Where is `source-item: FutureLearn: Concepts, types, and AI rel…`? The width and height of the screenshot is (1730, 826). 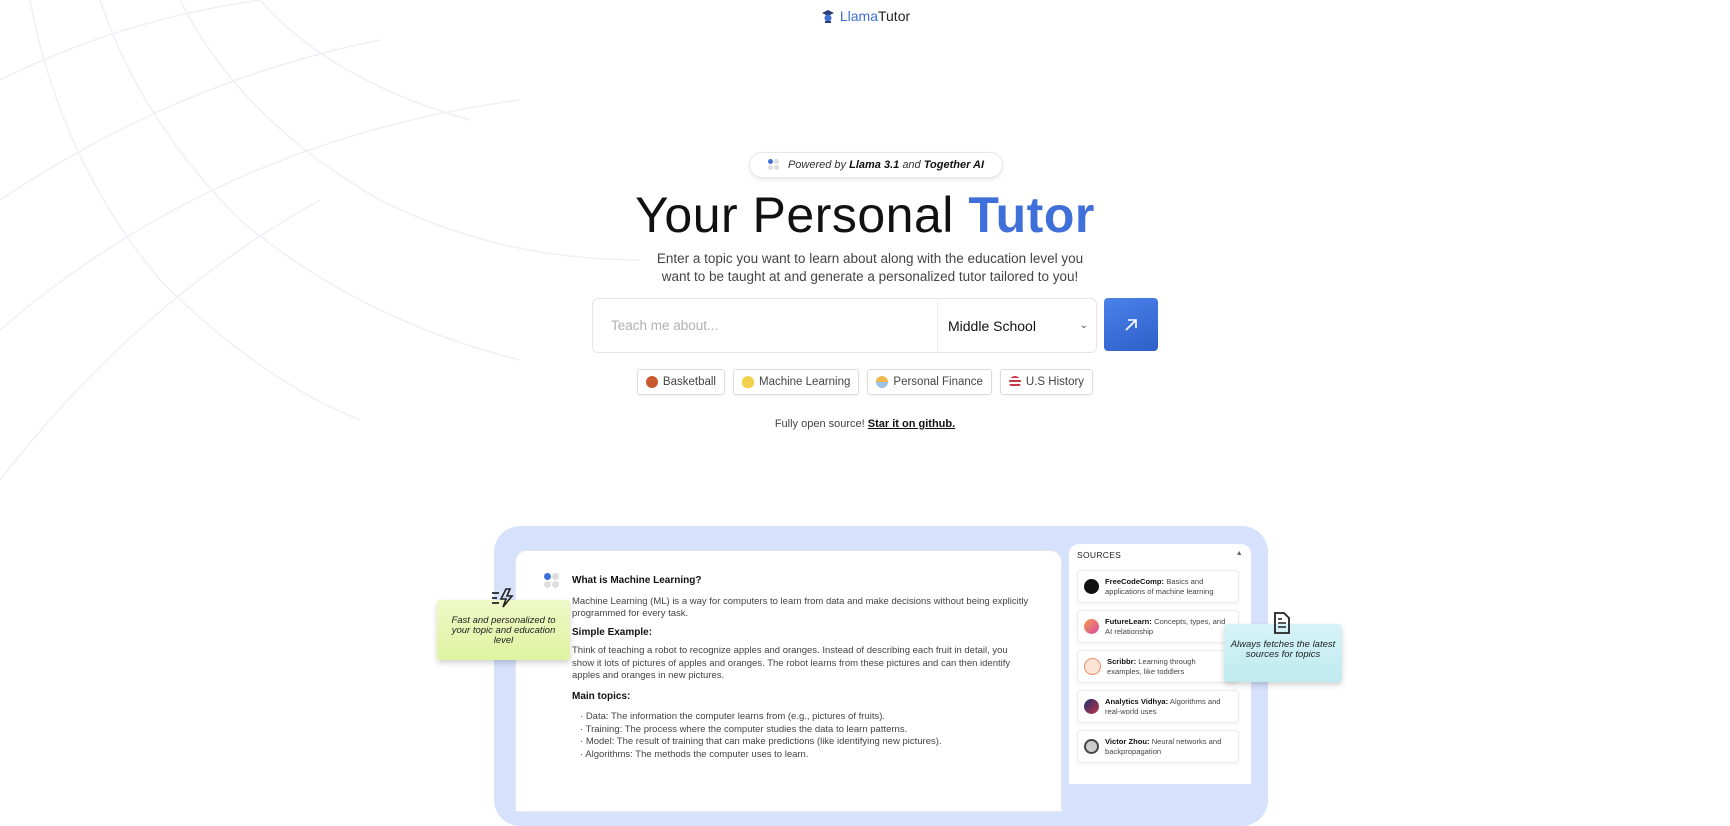 source-item: FutureLearn: Concepts, types, and AI rel… is located at coordinates (1158, 626).